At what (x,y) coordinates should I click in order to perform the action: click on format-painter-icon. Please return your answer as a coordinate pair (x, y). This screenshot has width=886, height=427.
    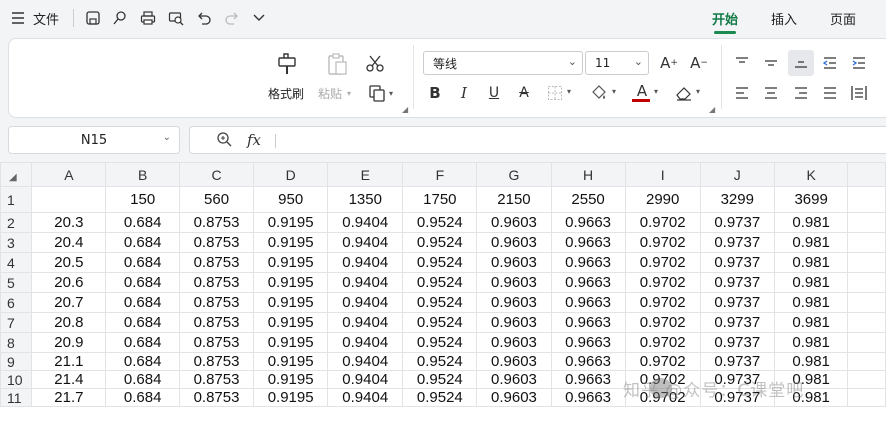
    Looking at the image, I should click on (287, 64).